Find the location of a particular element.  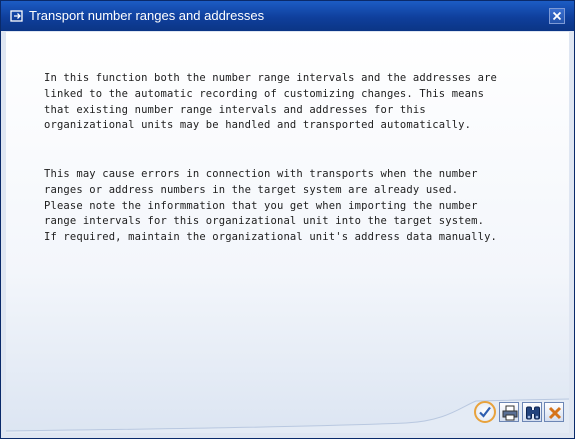

dialog-title: Transport number ranges and addresses is located at coordinates (147, 15).